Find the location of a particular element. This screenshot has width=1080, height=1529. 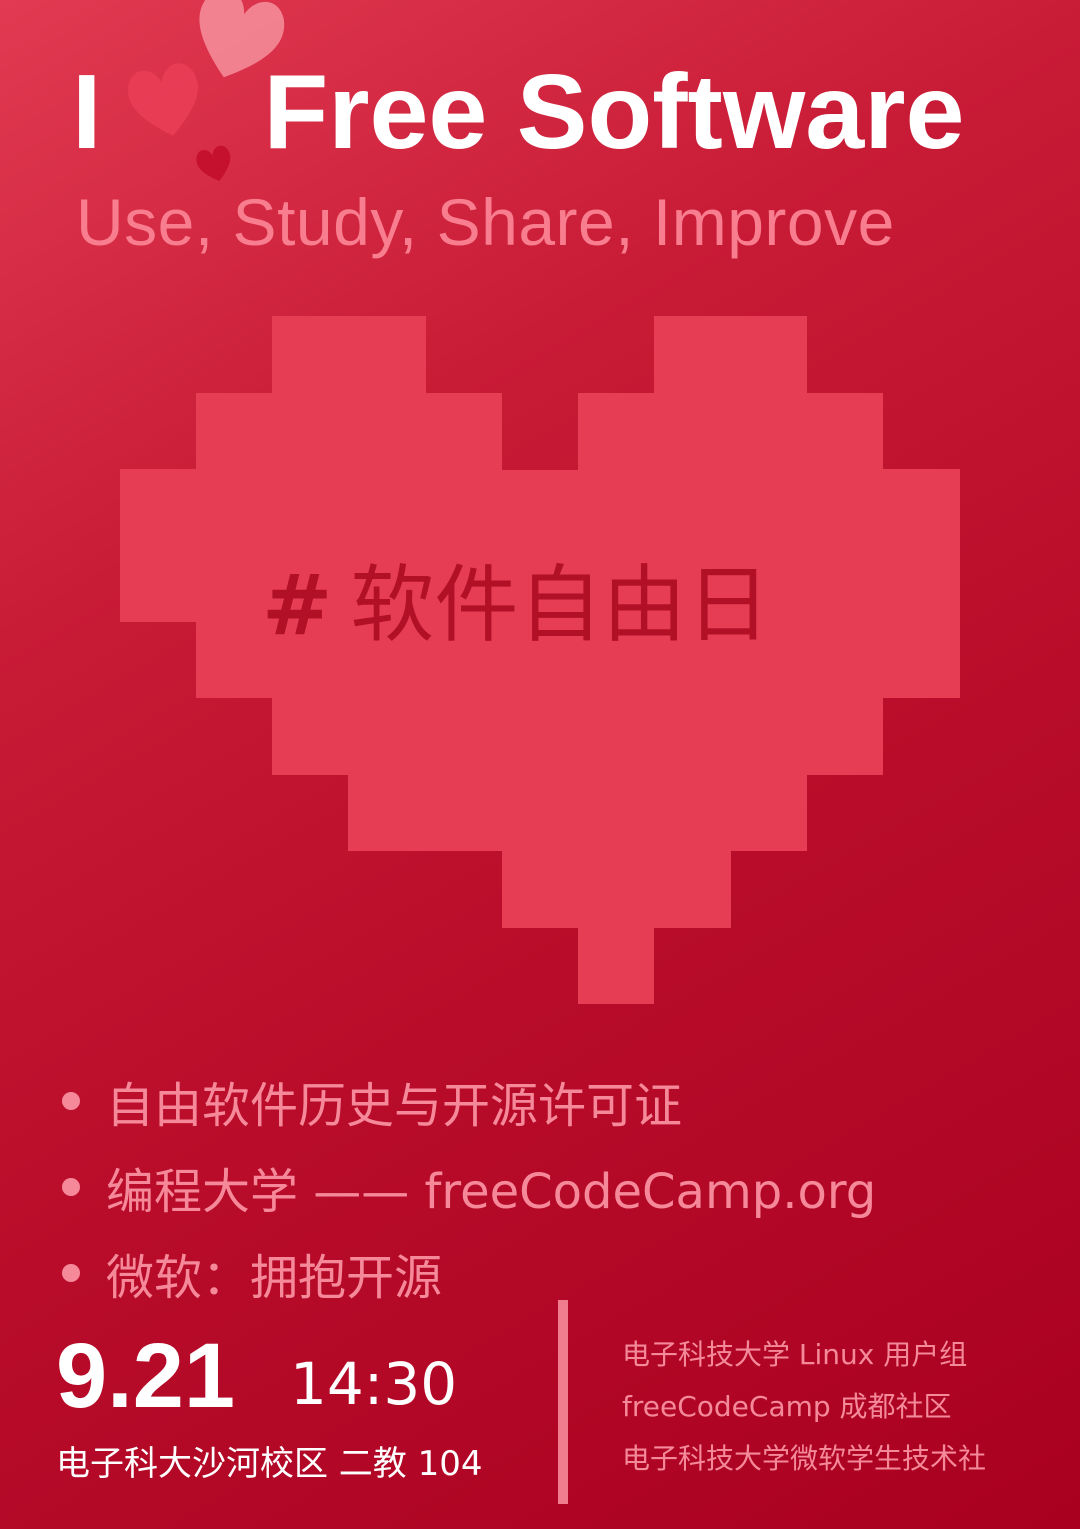

small-heart-icon is located at coordinates (213, 163).